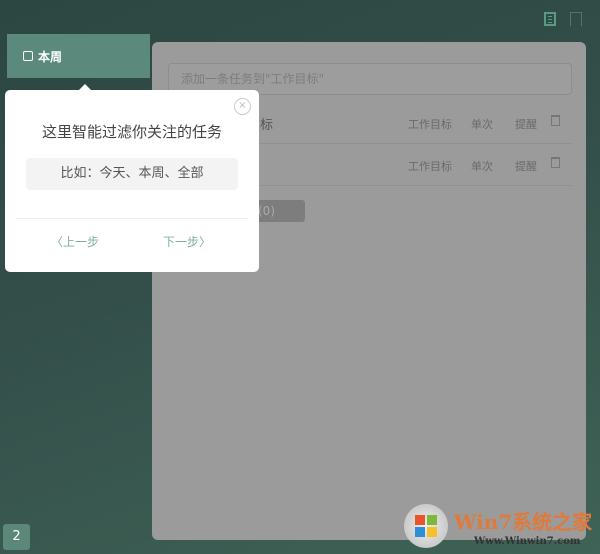 This screenshot has height=554, width=600. What do you see at coordinates (28, 56) in the screenshot?
I see `copy-icon` at bounding box center [28, 56].